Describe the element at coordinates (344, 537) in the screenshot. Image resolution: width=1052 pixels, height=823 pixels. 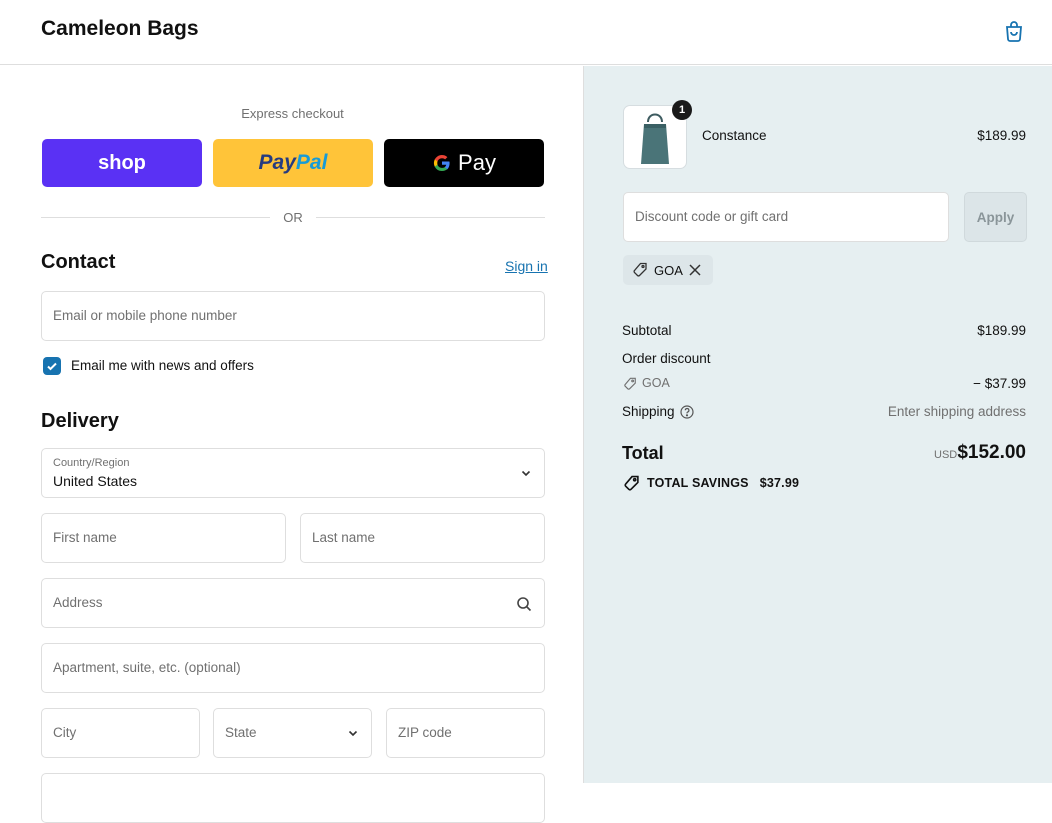
I see `last-name-placeholder: Last name` at that location.